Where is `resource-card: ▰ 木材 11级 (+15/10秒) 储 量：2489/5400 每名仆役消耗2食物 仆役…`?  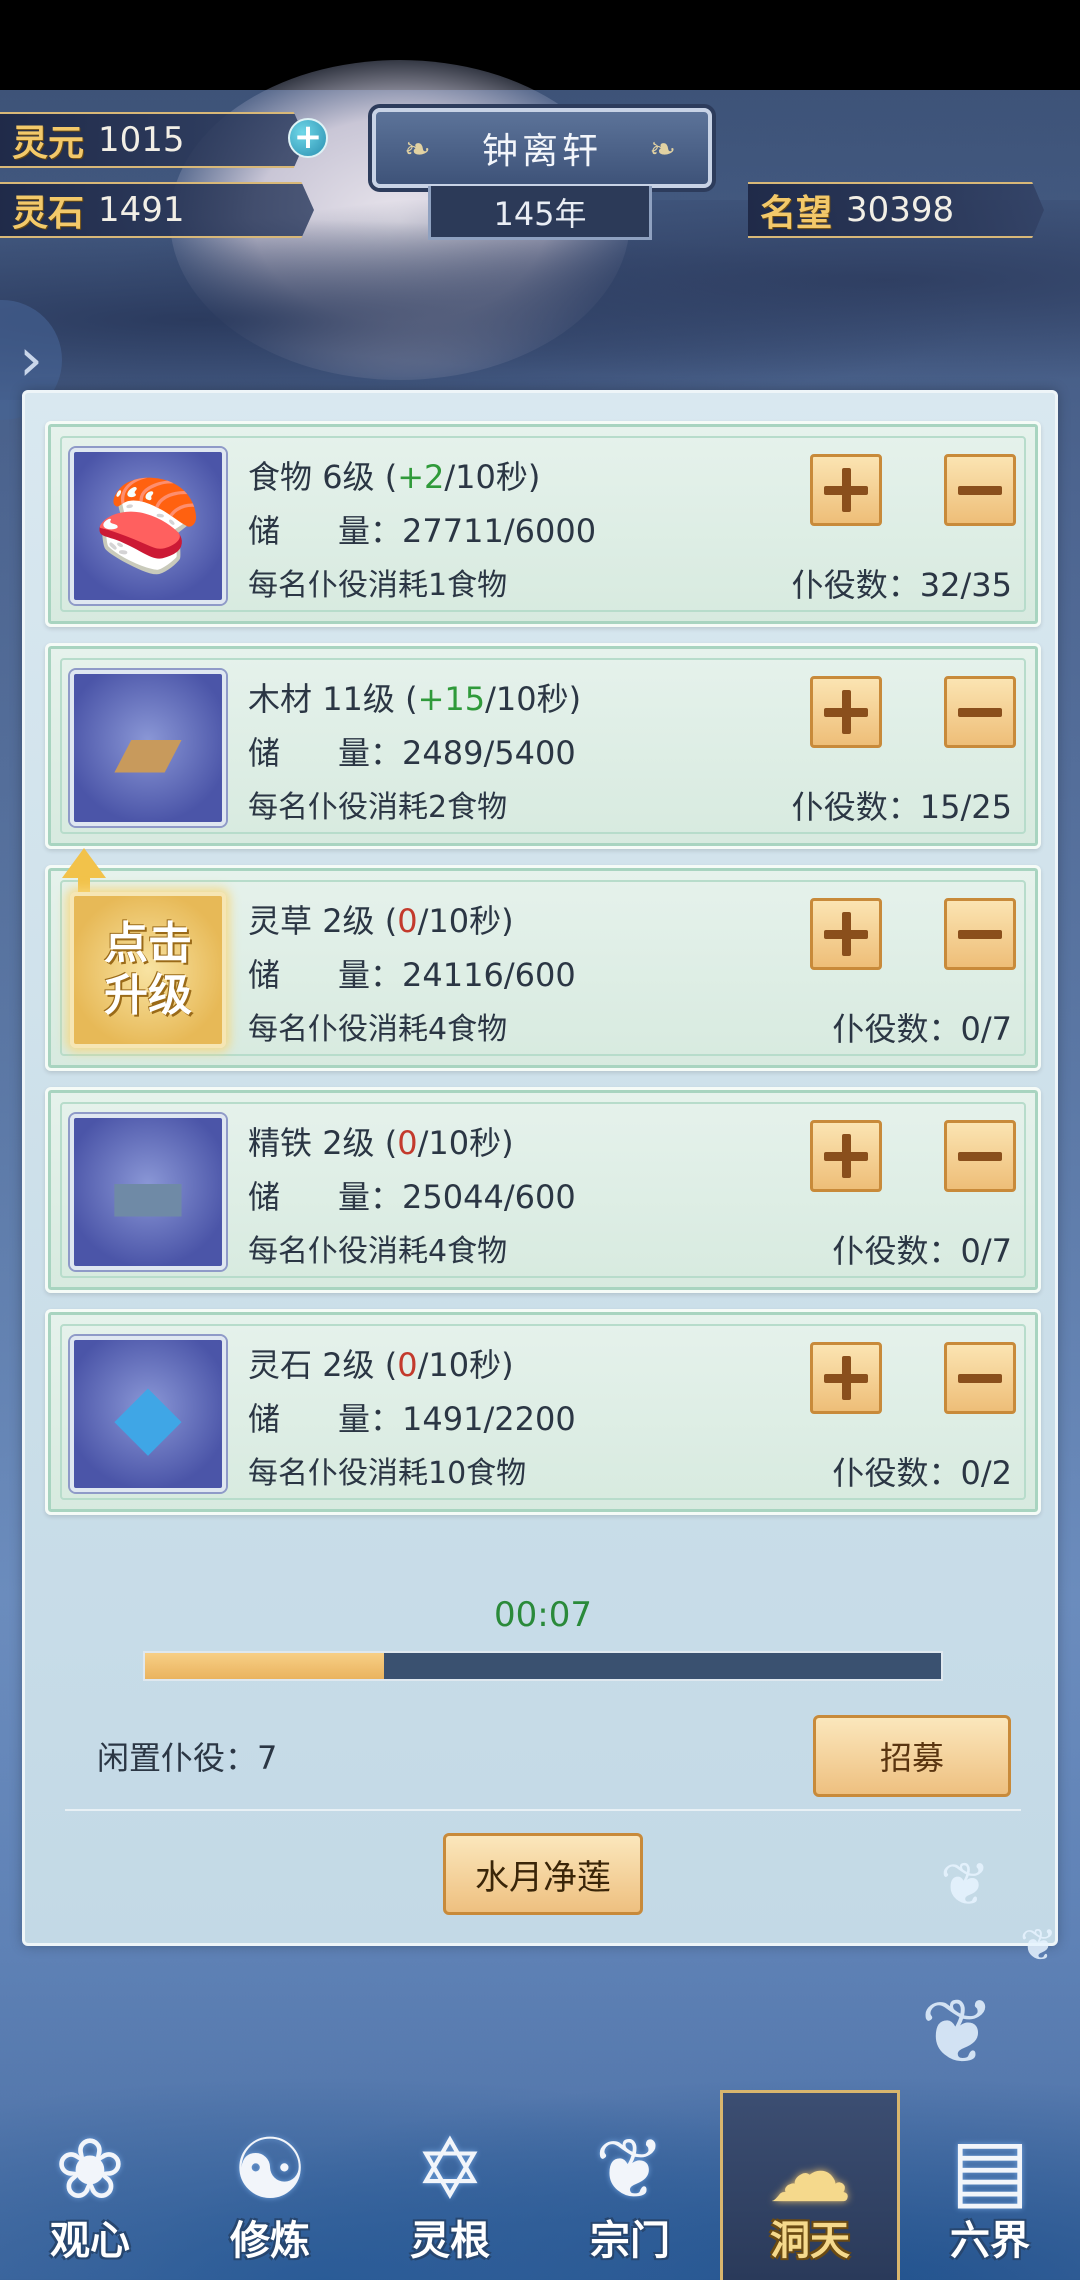
resource-card: ▰ 木材 11级 (+15/10秒) 储 量：2489/5400 每名仆役消耗2食物 仆役… is located at coordinates (543, 746).